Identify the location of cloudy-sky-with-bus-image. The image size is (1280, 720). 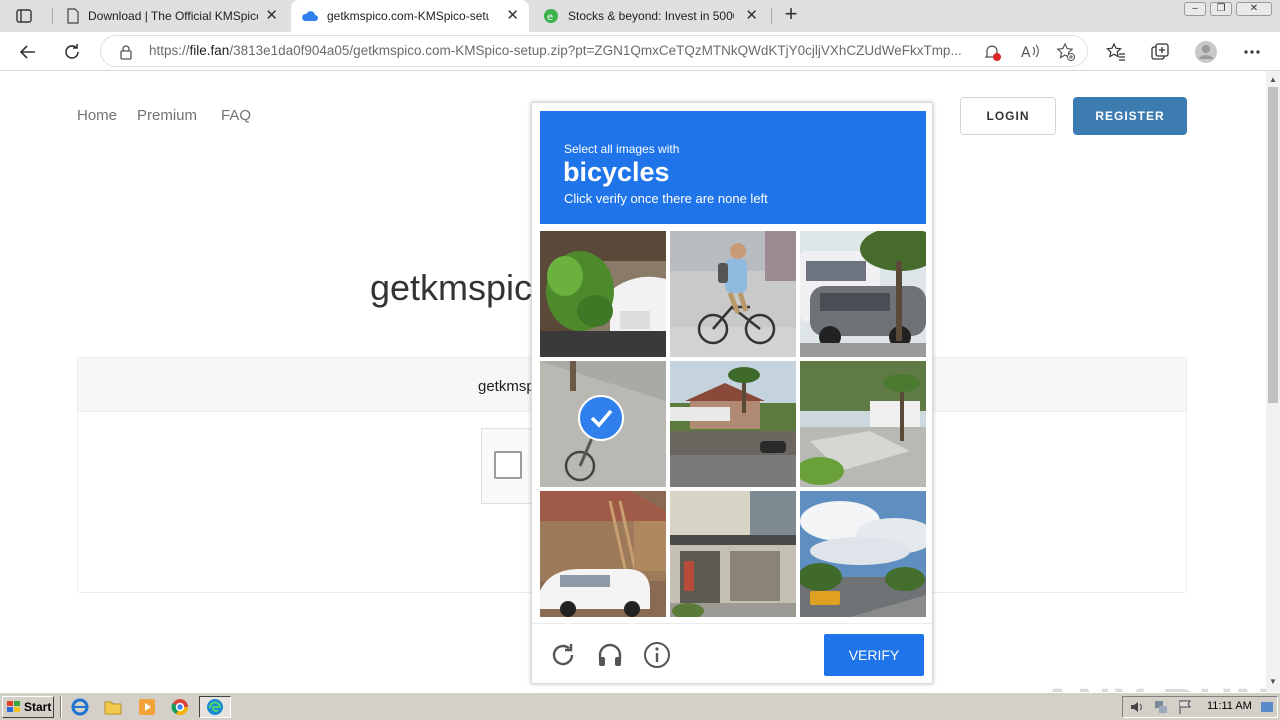
(863, 554).